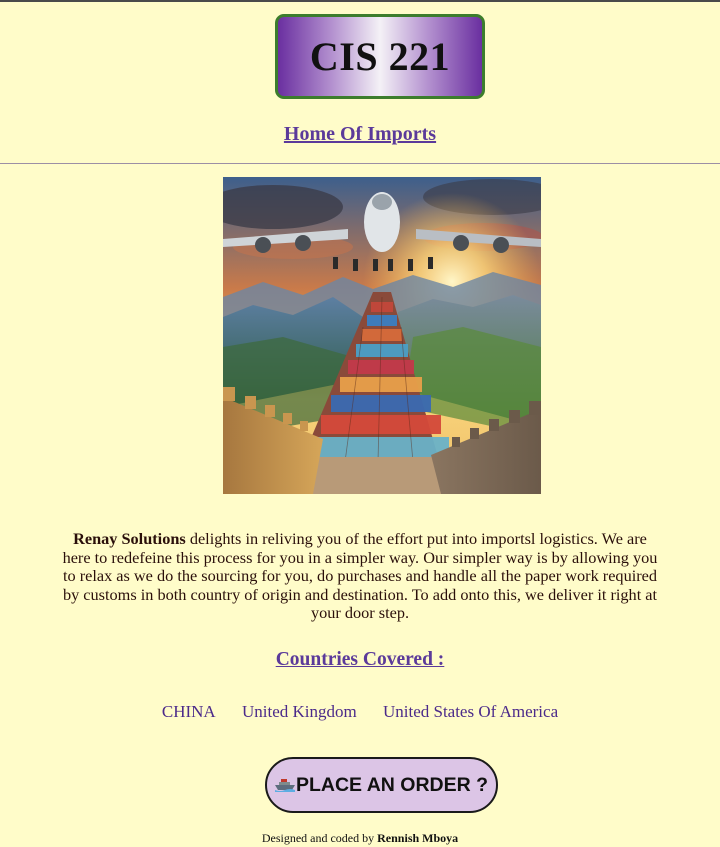  I want to click on ship-icon, so click(284, 784).